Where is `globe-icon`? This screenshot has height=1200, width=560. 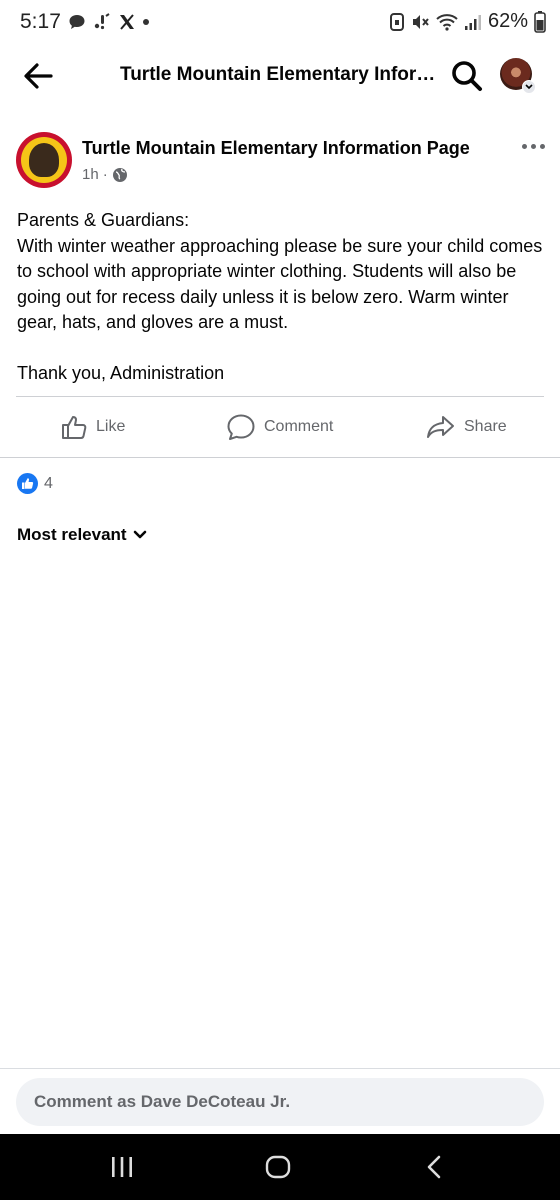
globe-icon is located at coordinates (119, 174).